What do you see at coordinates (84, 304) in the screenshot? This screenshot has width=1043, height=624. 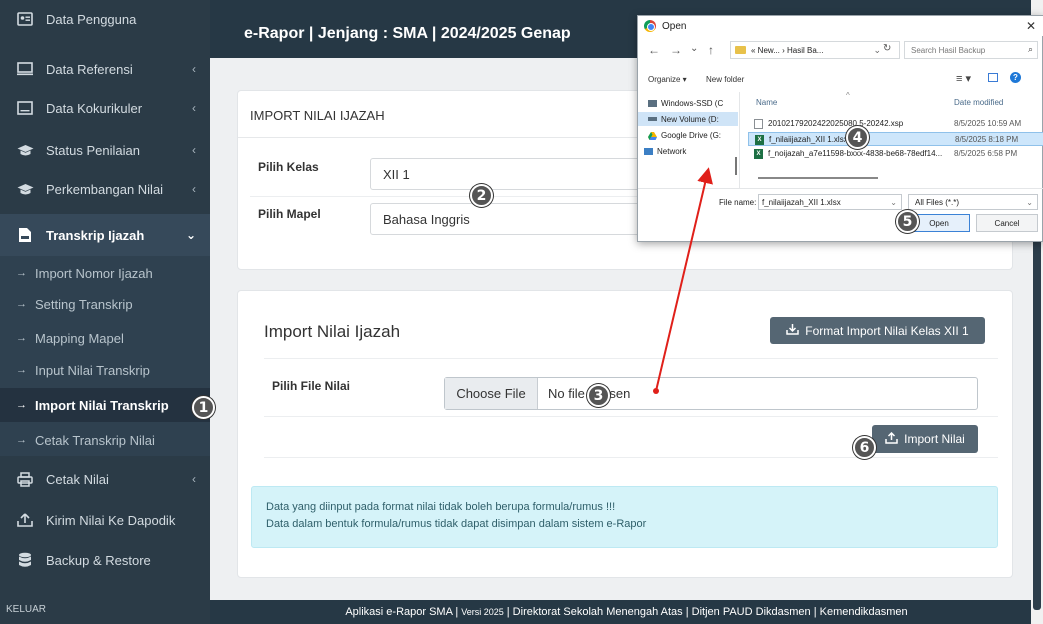 I see `submenu-label: Setting Transkrip` at bounding box center [84, 304].